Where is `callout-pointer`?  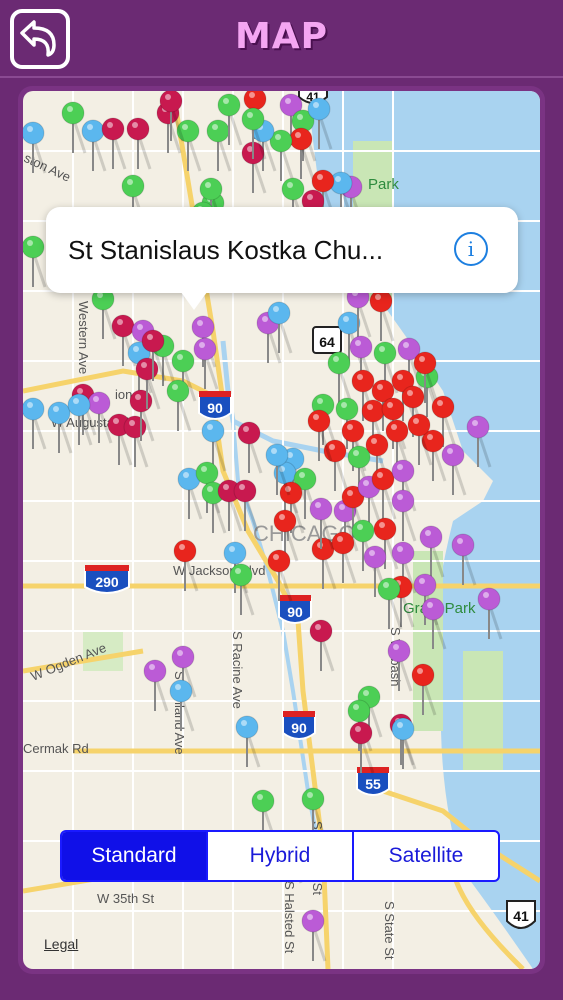
callout-pointer is located at coordinates (194, 299).